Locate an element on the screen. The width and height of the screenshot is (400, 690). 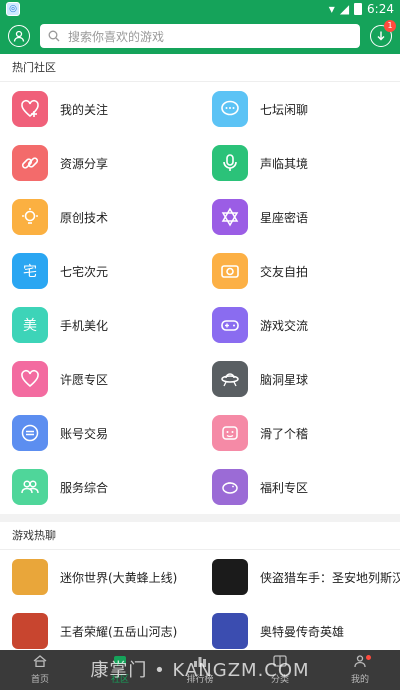
community-icon is located at coordinates (120, 663).